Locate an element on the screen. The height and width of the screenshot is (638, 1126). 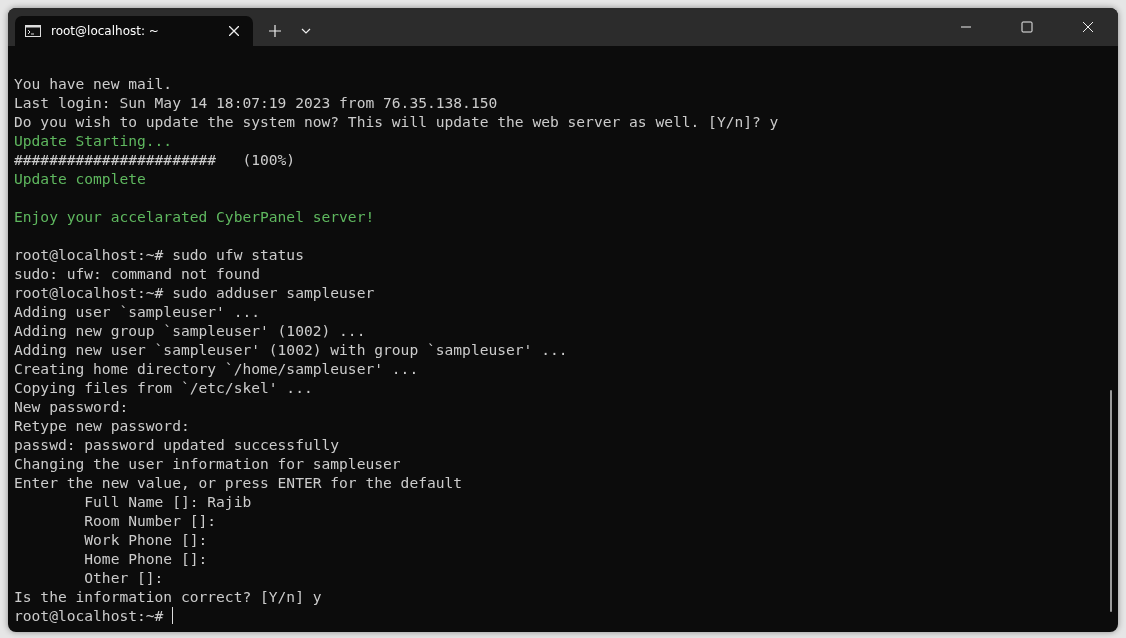
terminal-output-line: Enjoy your accelarated CyberPanel server! is located at coordinates (194, 216).